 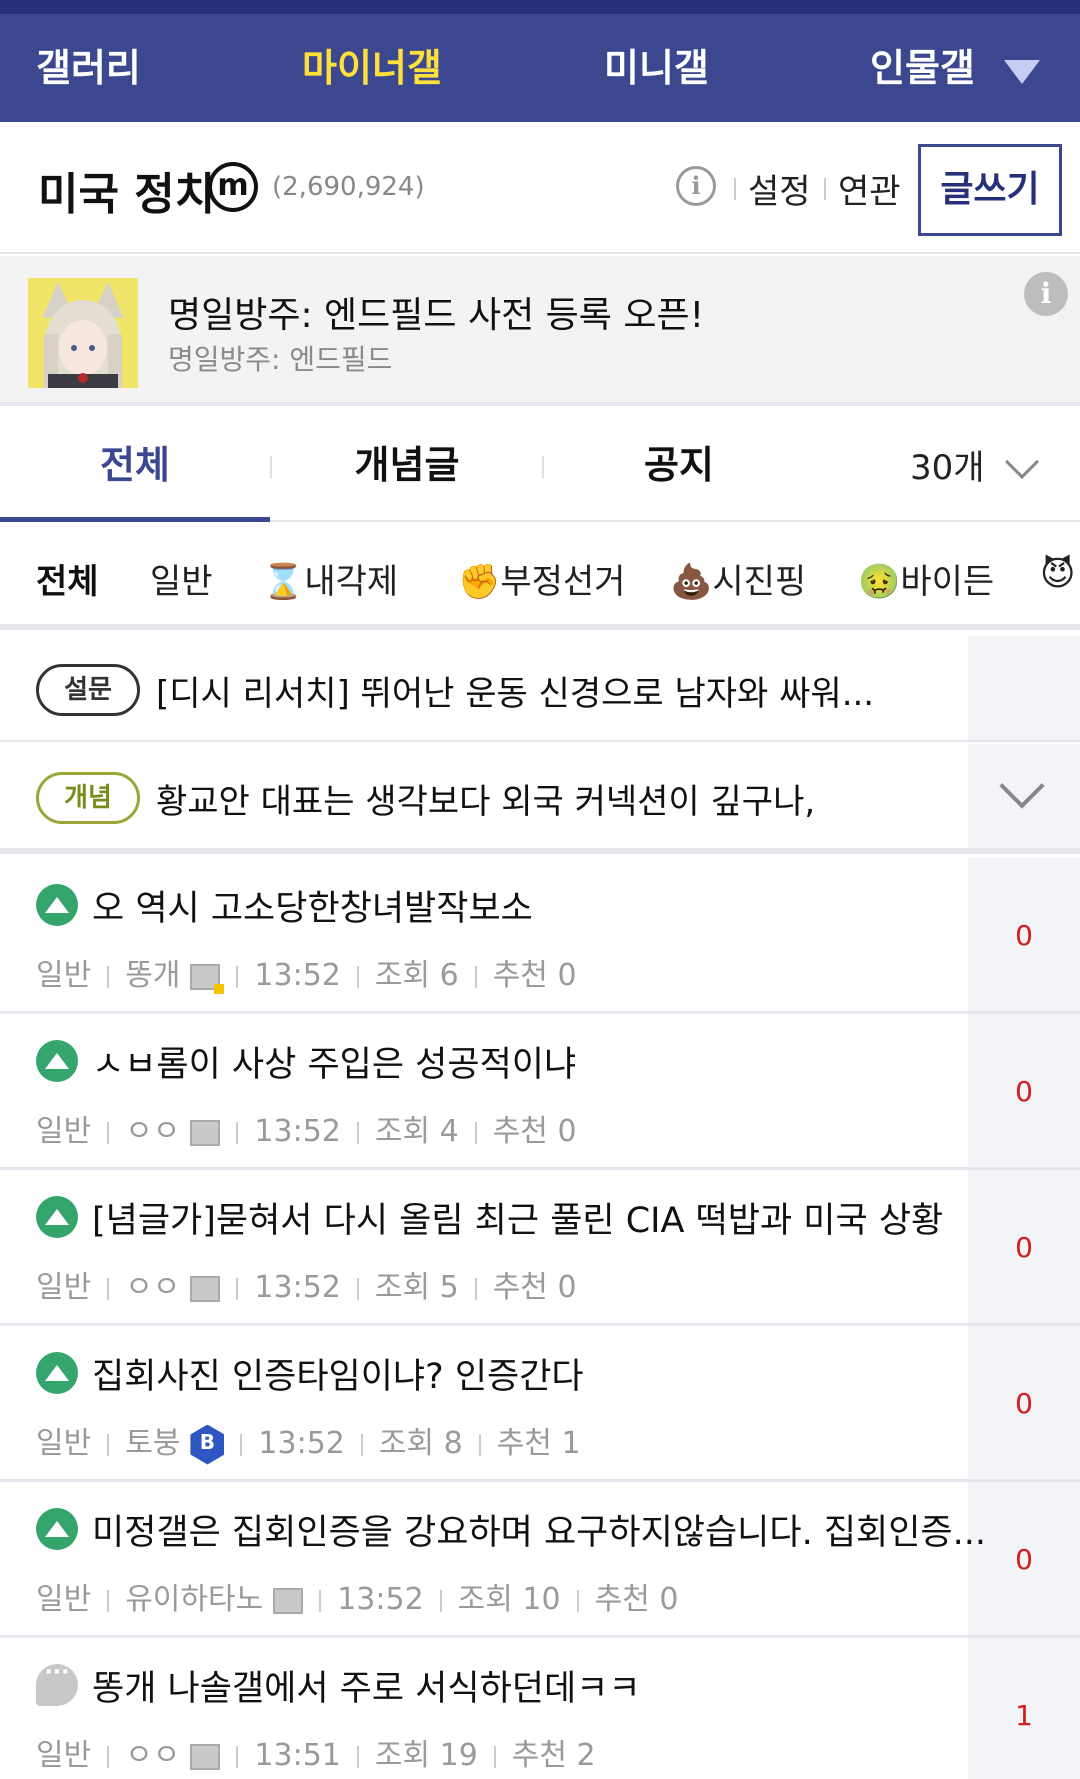 I want to click on post-row: 똥개 나솔갤에서 주로 서식하던데ㅋㅋ 일반 ㅇㅇ 13:51 조회 19 추천 2 1, so click(x=540, y=1708).